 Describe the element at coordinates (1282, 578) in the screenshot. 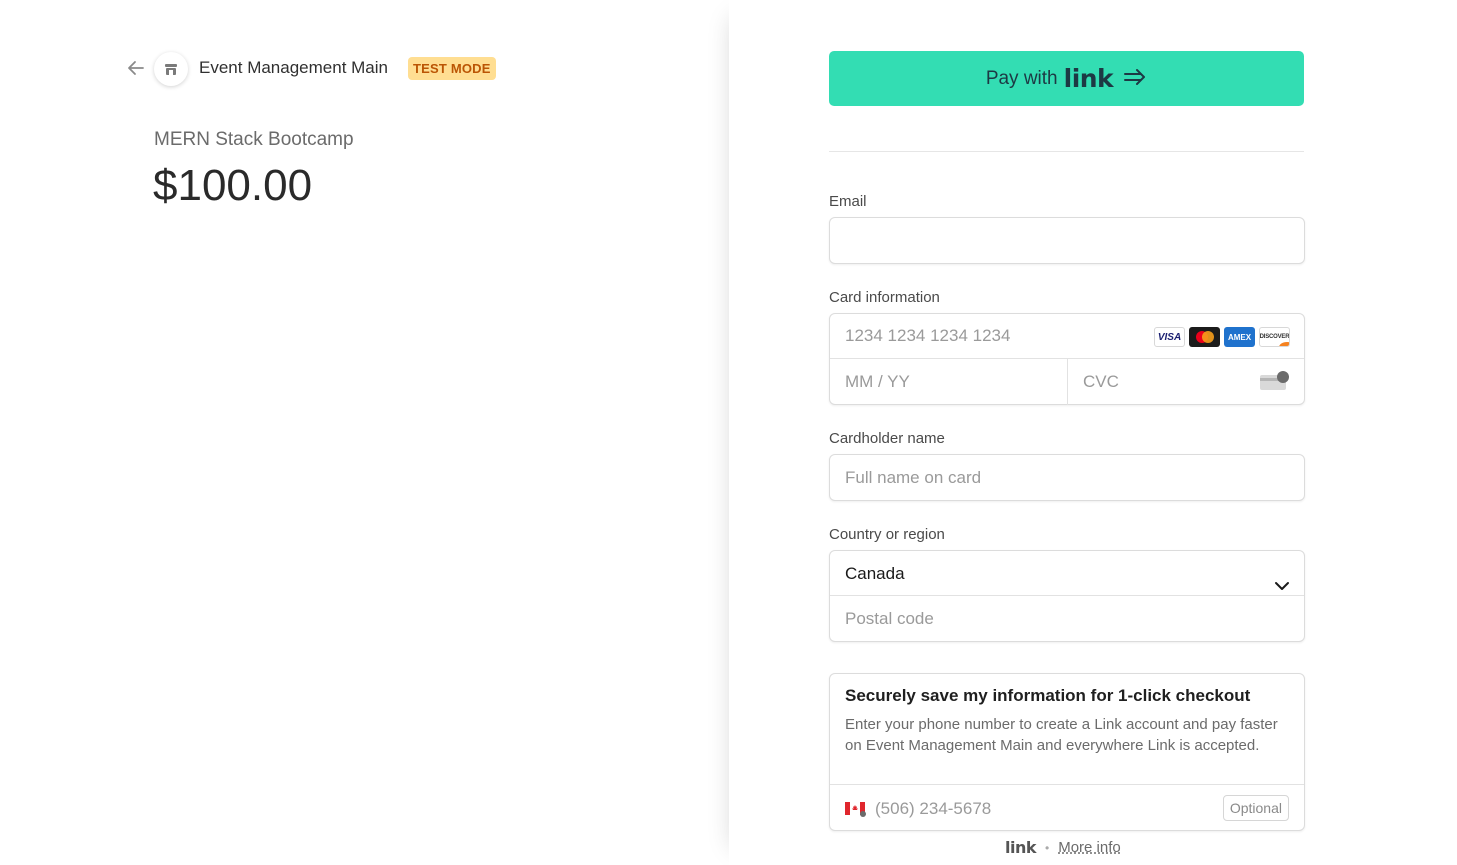

I see `chevron-down-icon` at that location.